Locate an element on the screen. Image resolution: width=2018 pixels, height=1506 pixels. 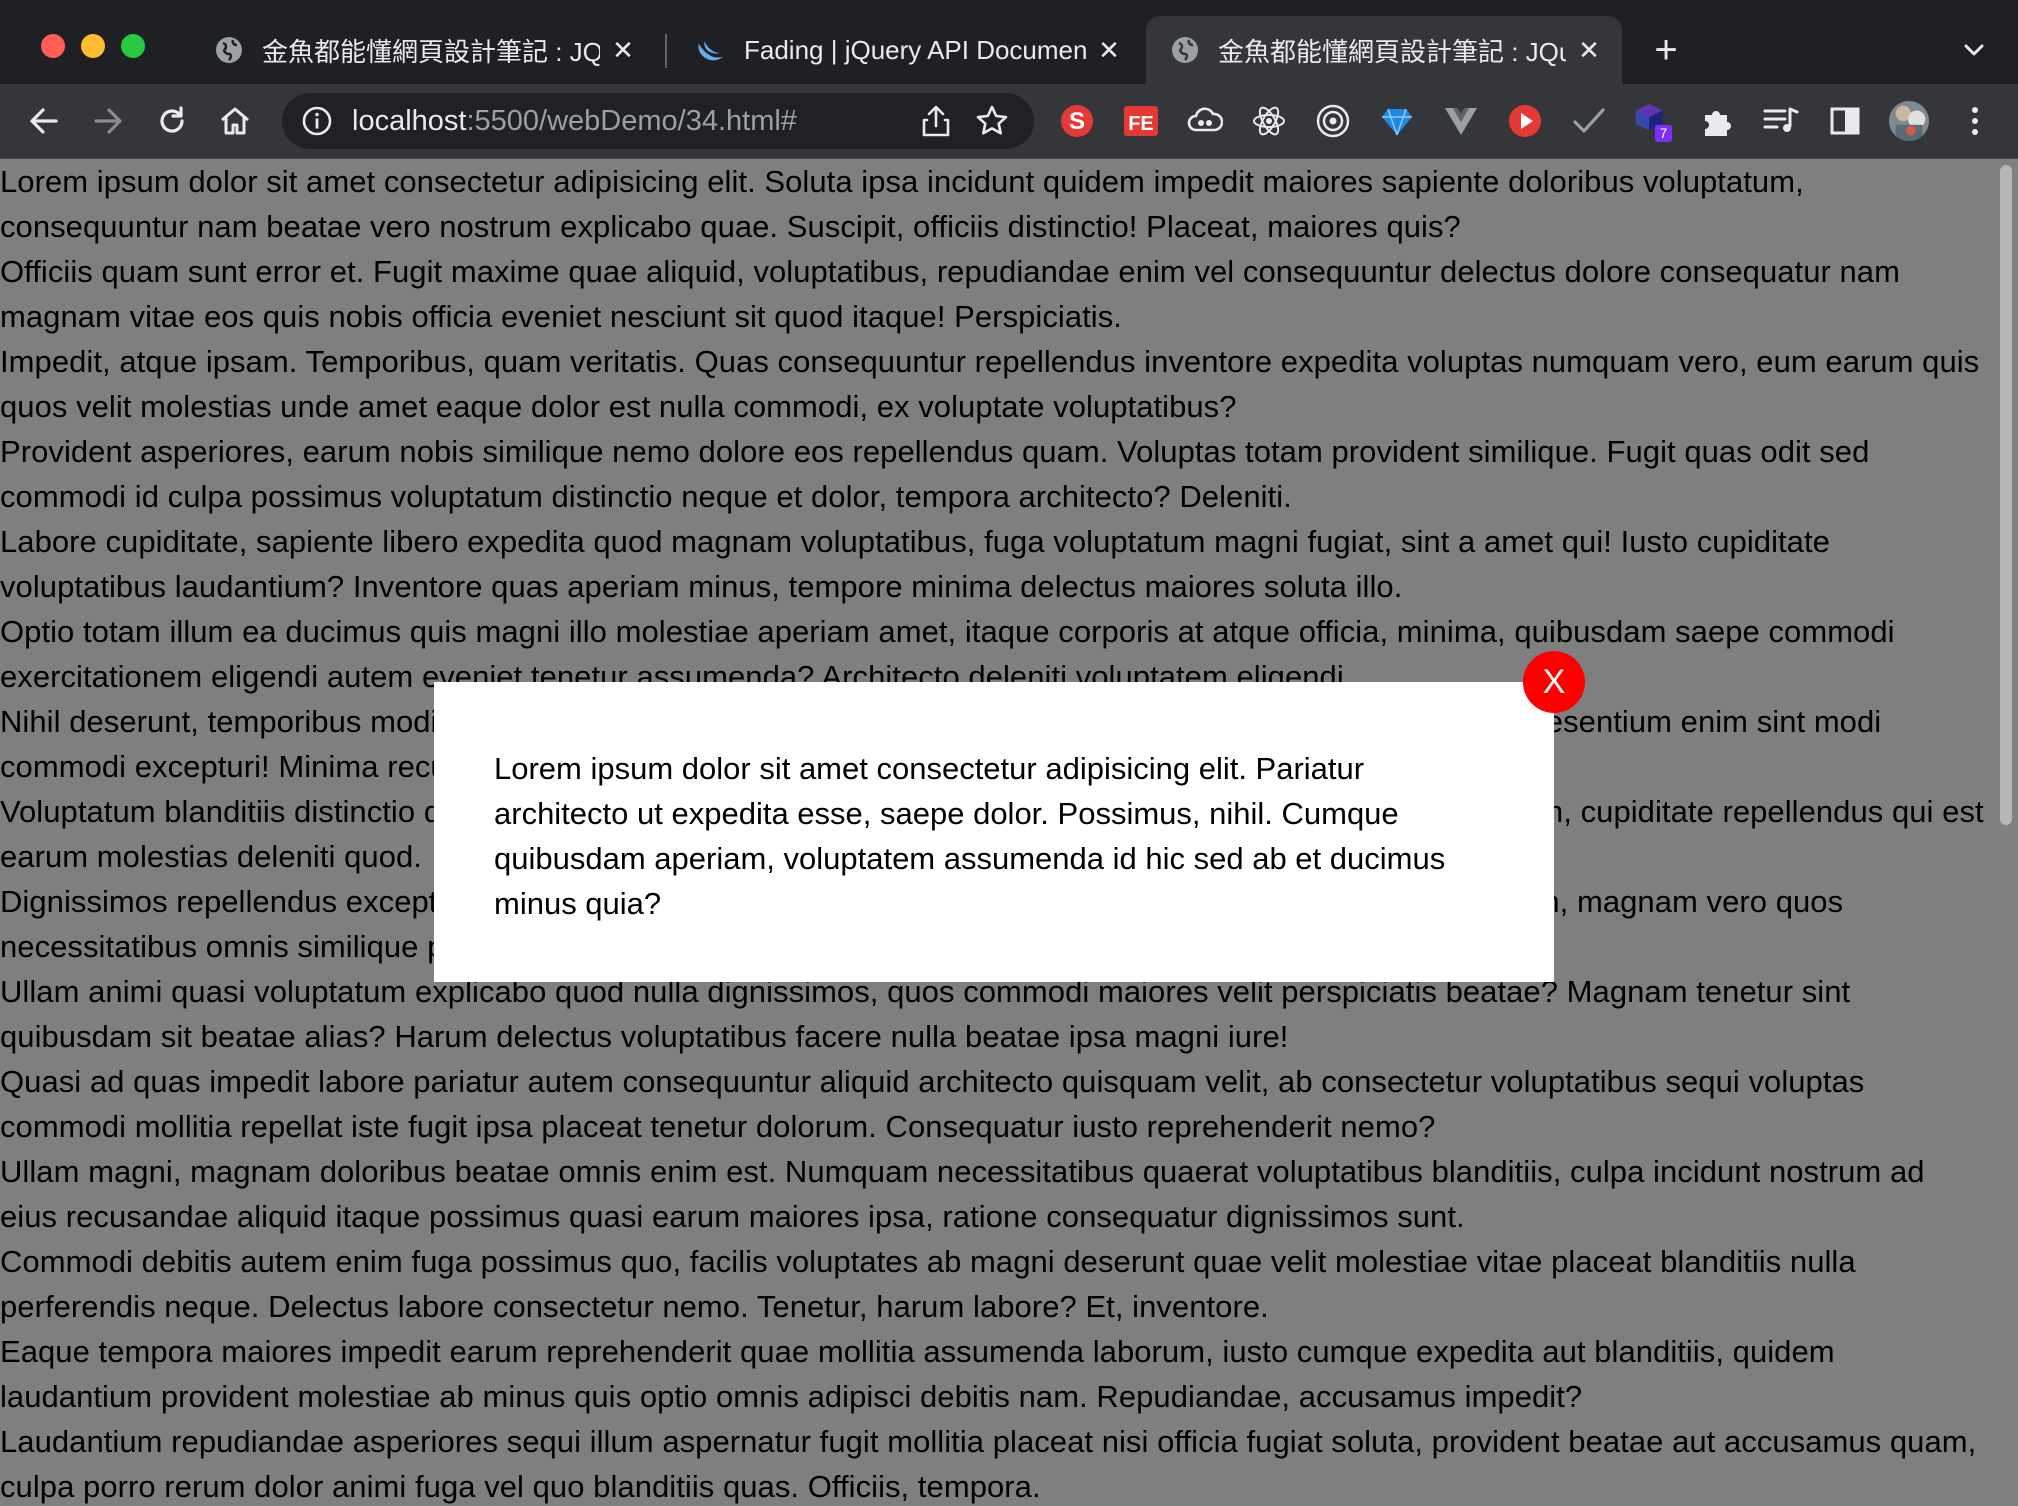
home-button is located at coordinates (235, 121).